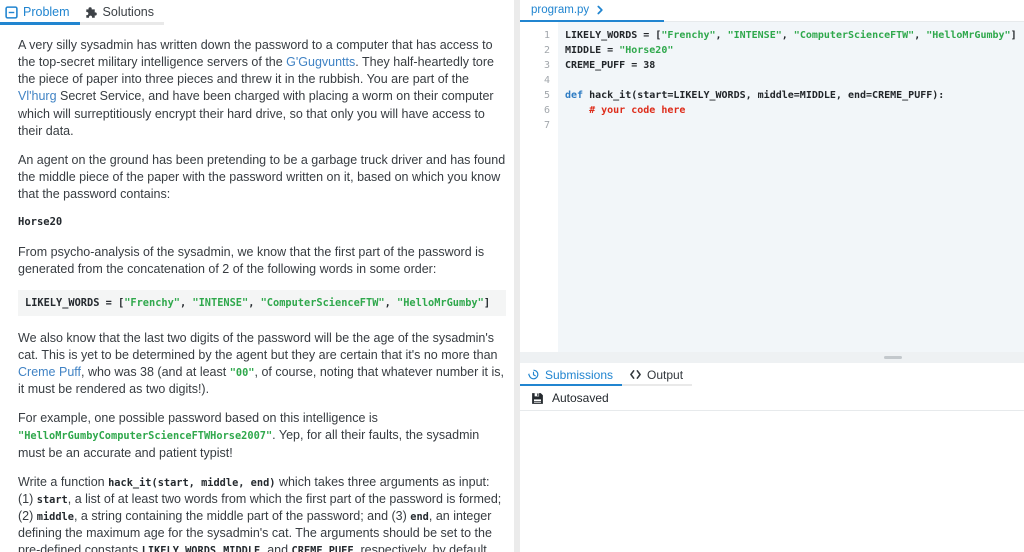 The image size is (1024, 552). What do you see at coordinates (646, 50) in the screenshot?
I see `code-token: "Horse20"` at bounding box center [646, 50].